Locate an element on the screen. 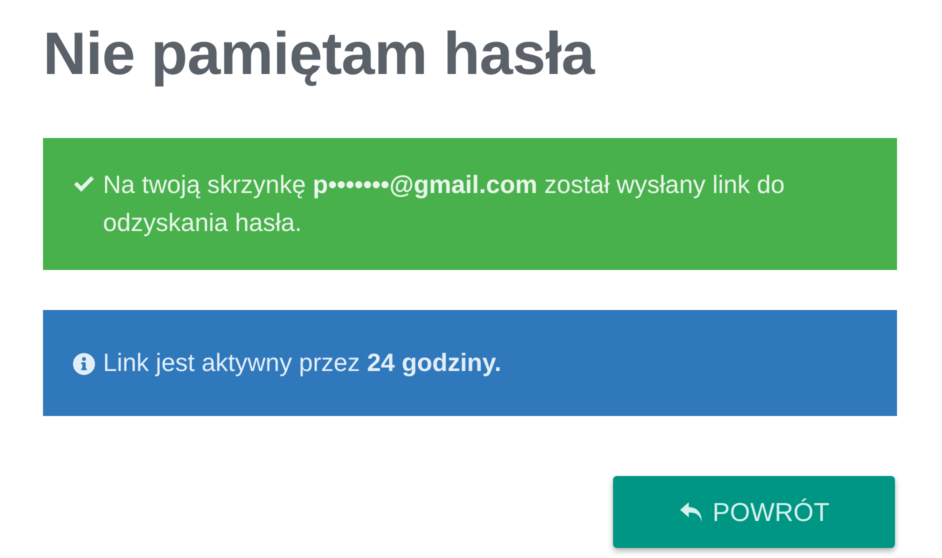 This screenshot has width=942, height=558. check-icon is located at coordinates (84, 184).